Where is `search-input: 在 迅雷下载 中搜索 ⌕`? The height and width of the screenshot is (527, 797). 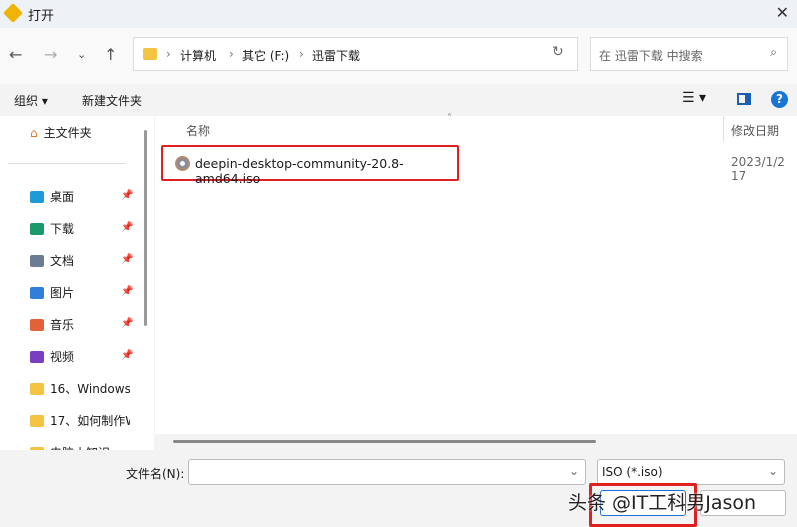
search-input: 在 迅雷下载 中搜索 ⌕ is located at coordinates (689, 54).